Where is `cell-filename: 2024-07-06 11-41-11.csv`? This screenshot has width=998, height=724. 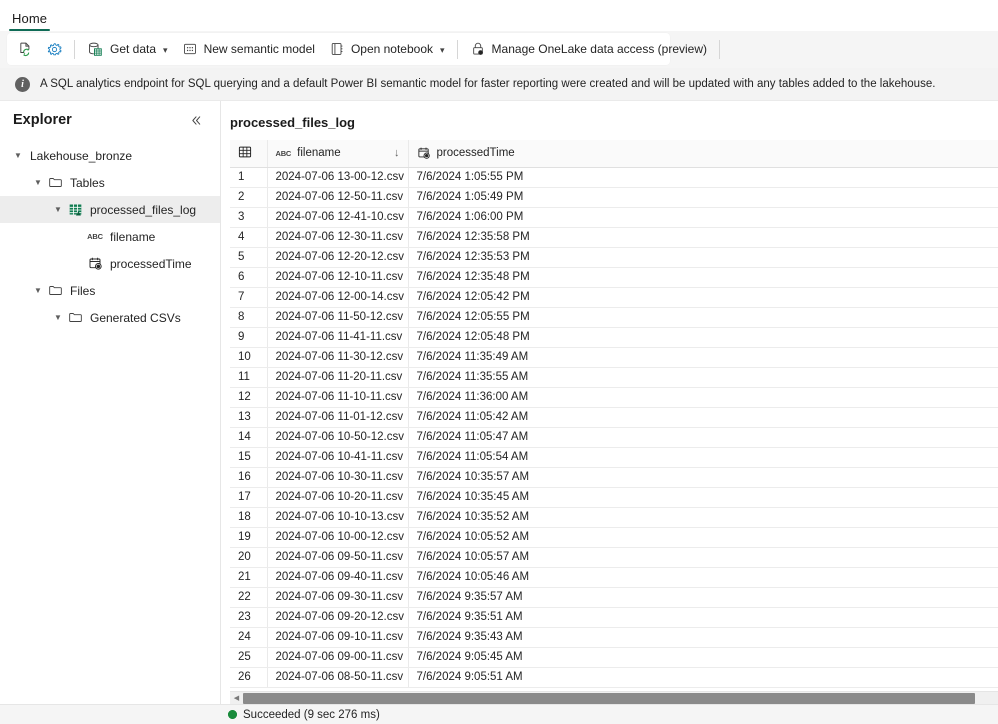 cell-filename: 2024-07-06 11-41-11.csv is located at coordinates (338, 337).